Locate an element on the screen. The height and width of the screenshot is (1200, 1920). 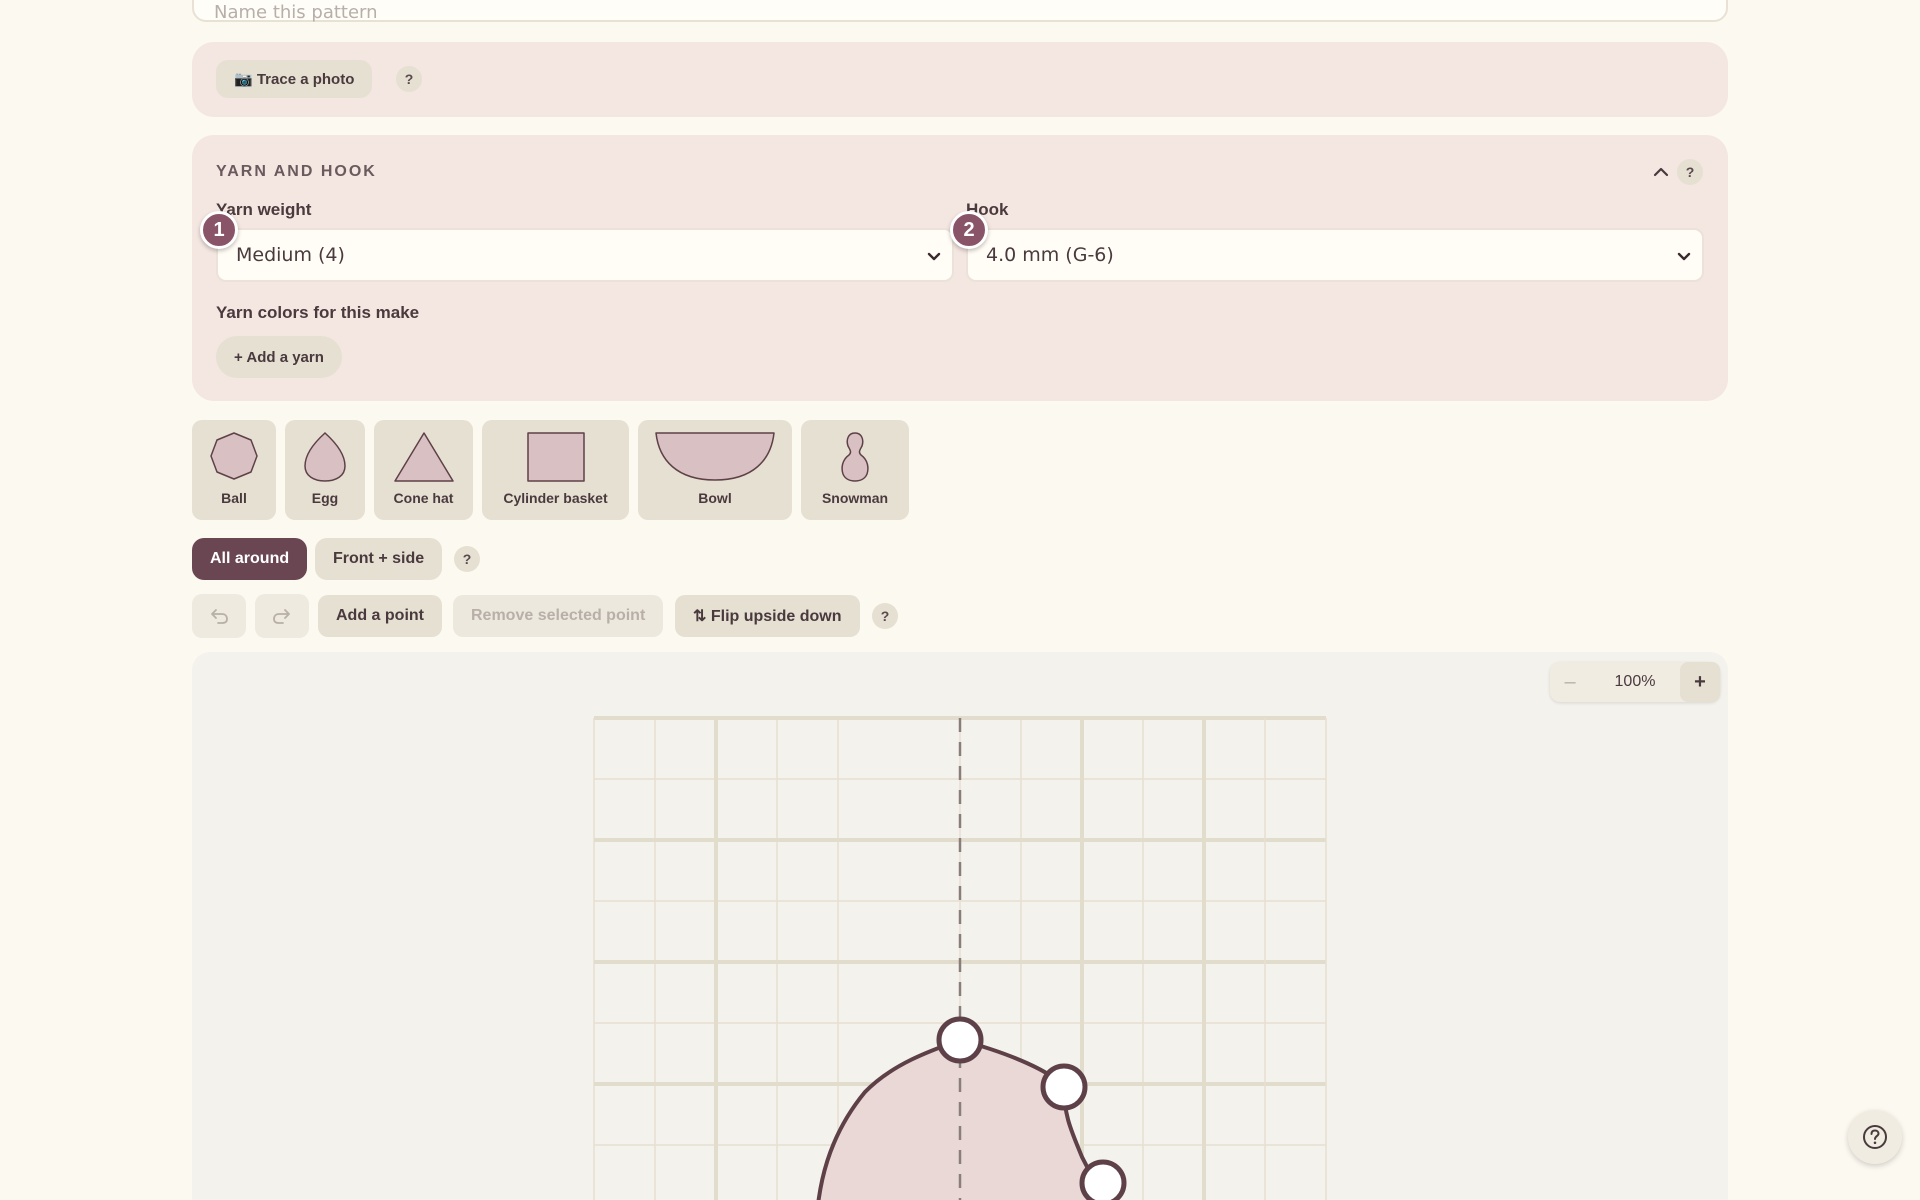
step-badge-2: 2 is located at coordinates (969, 230).